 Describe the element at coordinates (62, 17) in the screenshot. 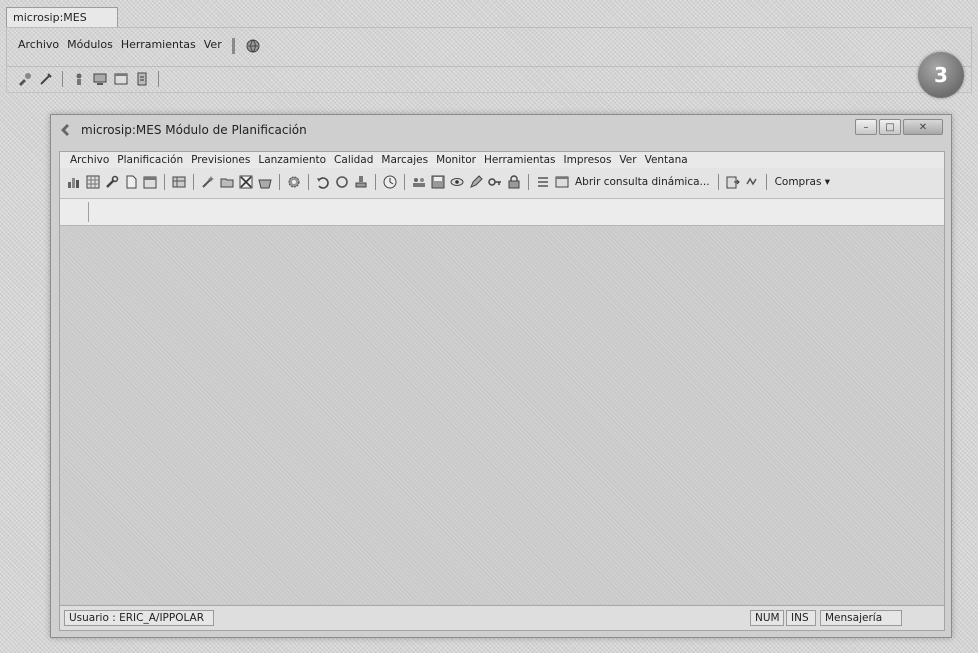

I see `outer-window-title: microsip:MES` at that location.